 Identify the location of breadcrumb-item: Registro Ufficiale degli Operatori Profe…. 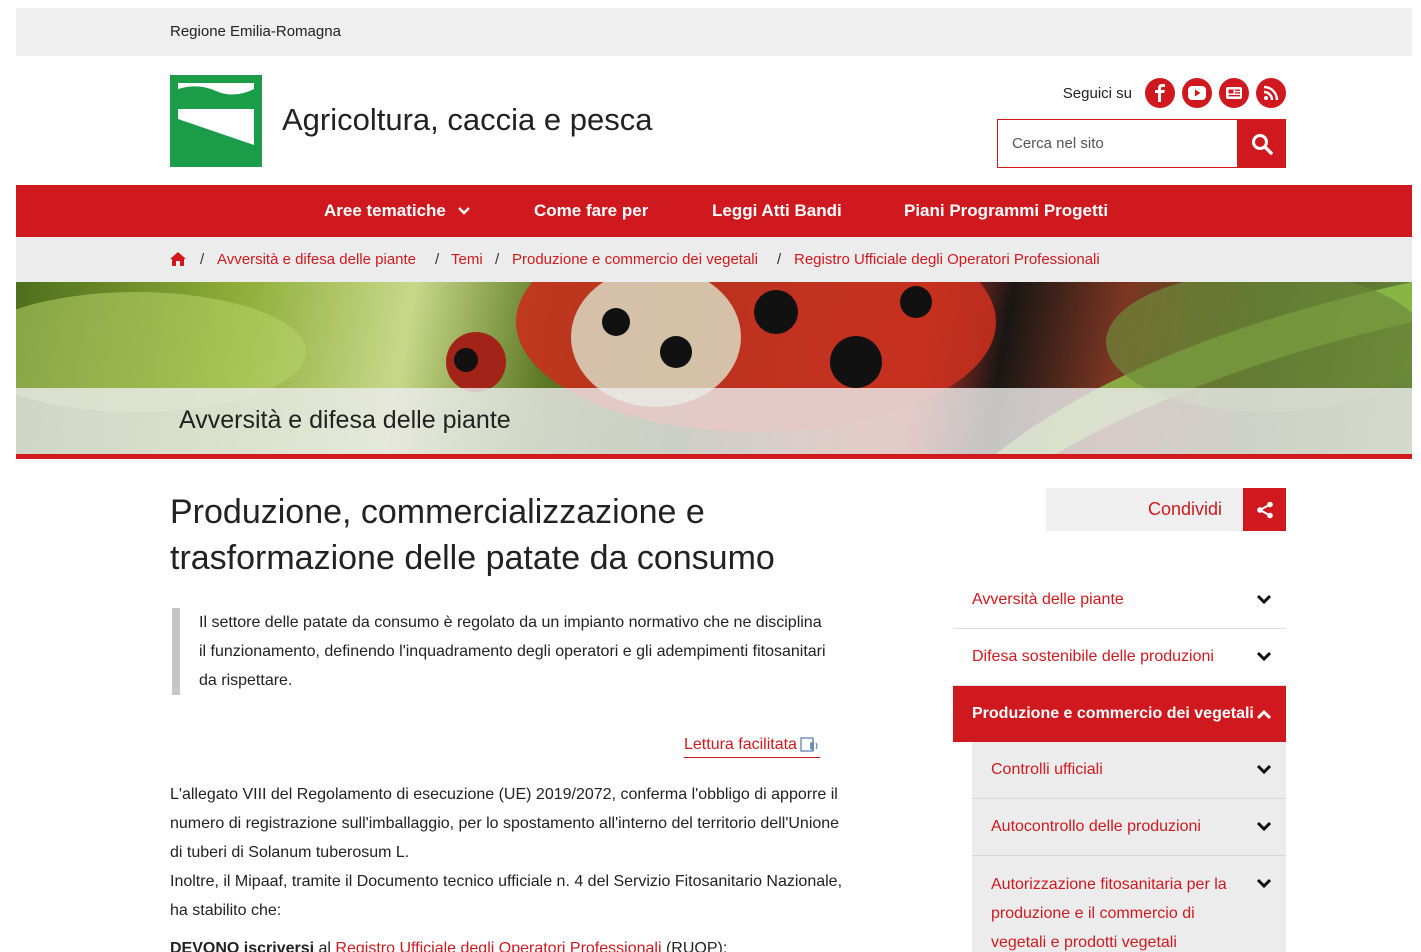
(947, 259).